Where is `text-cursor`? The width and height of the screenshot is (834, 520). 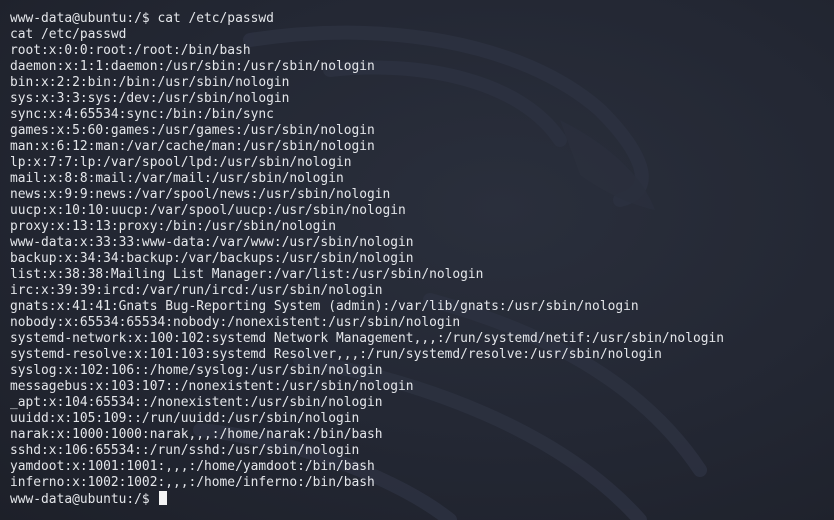 text-cursor is located at coordinates (163, 498).